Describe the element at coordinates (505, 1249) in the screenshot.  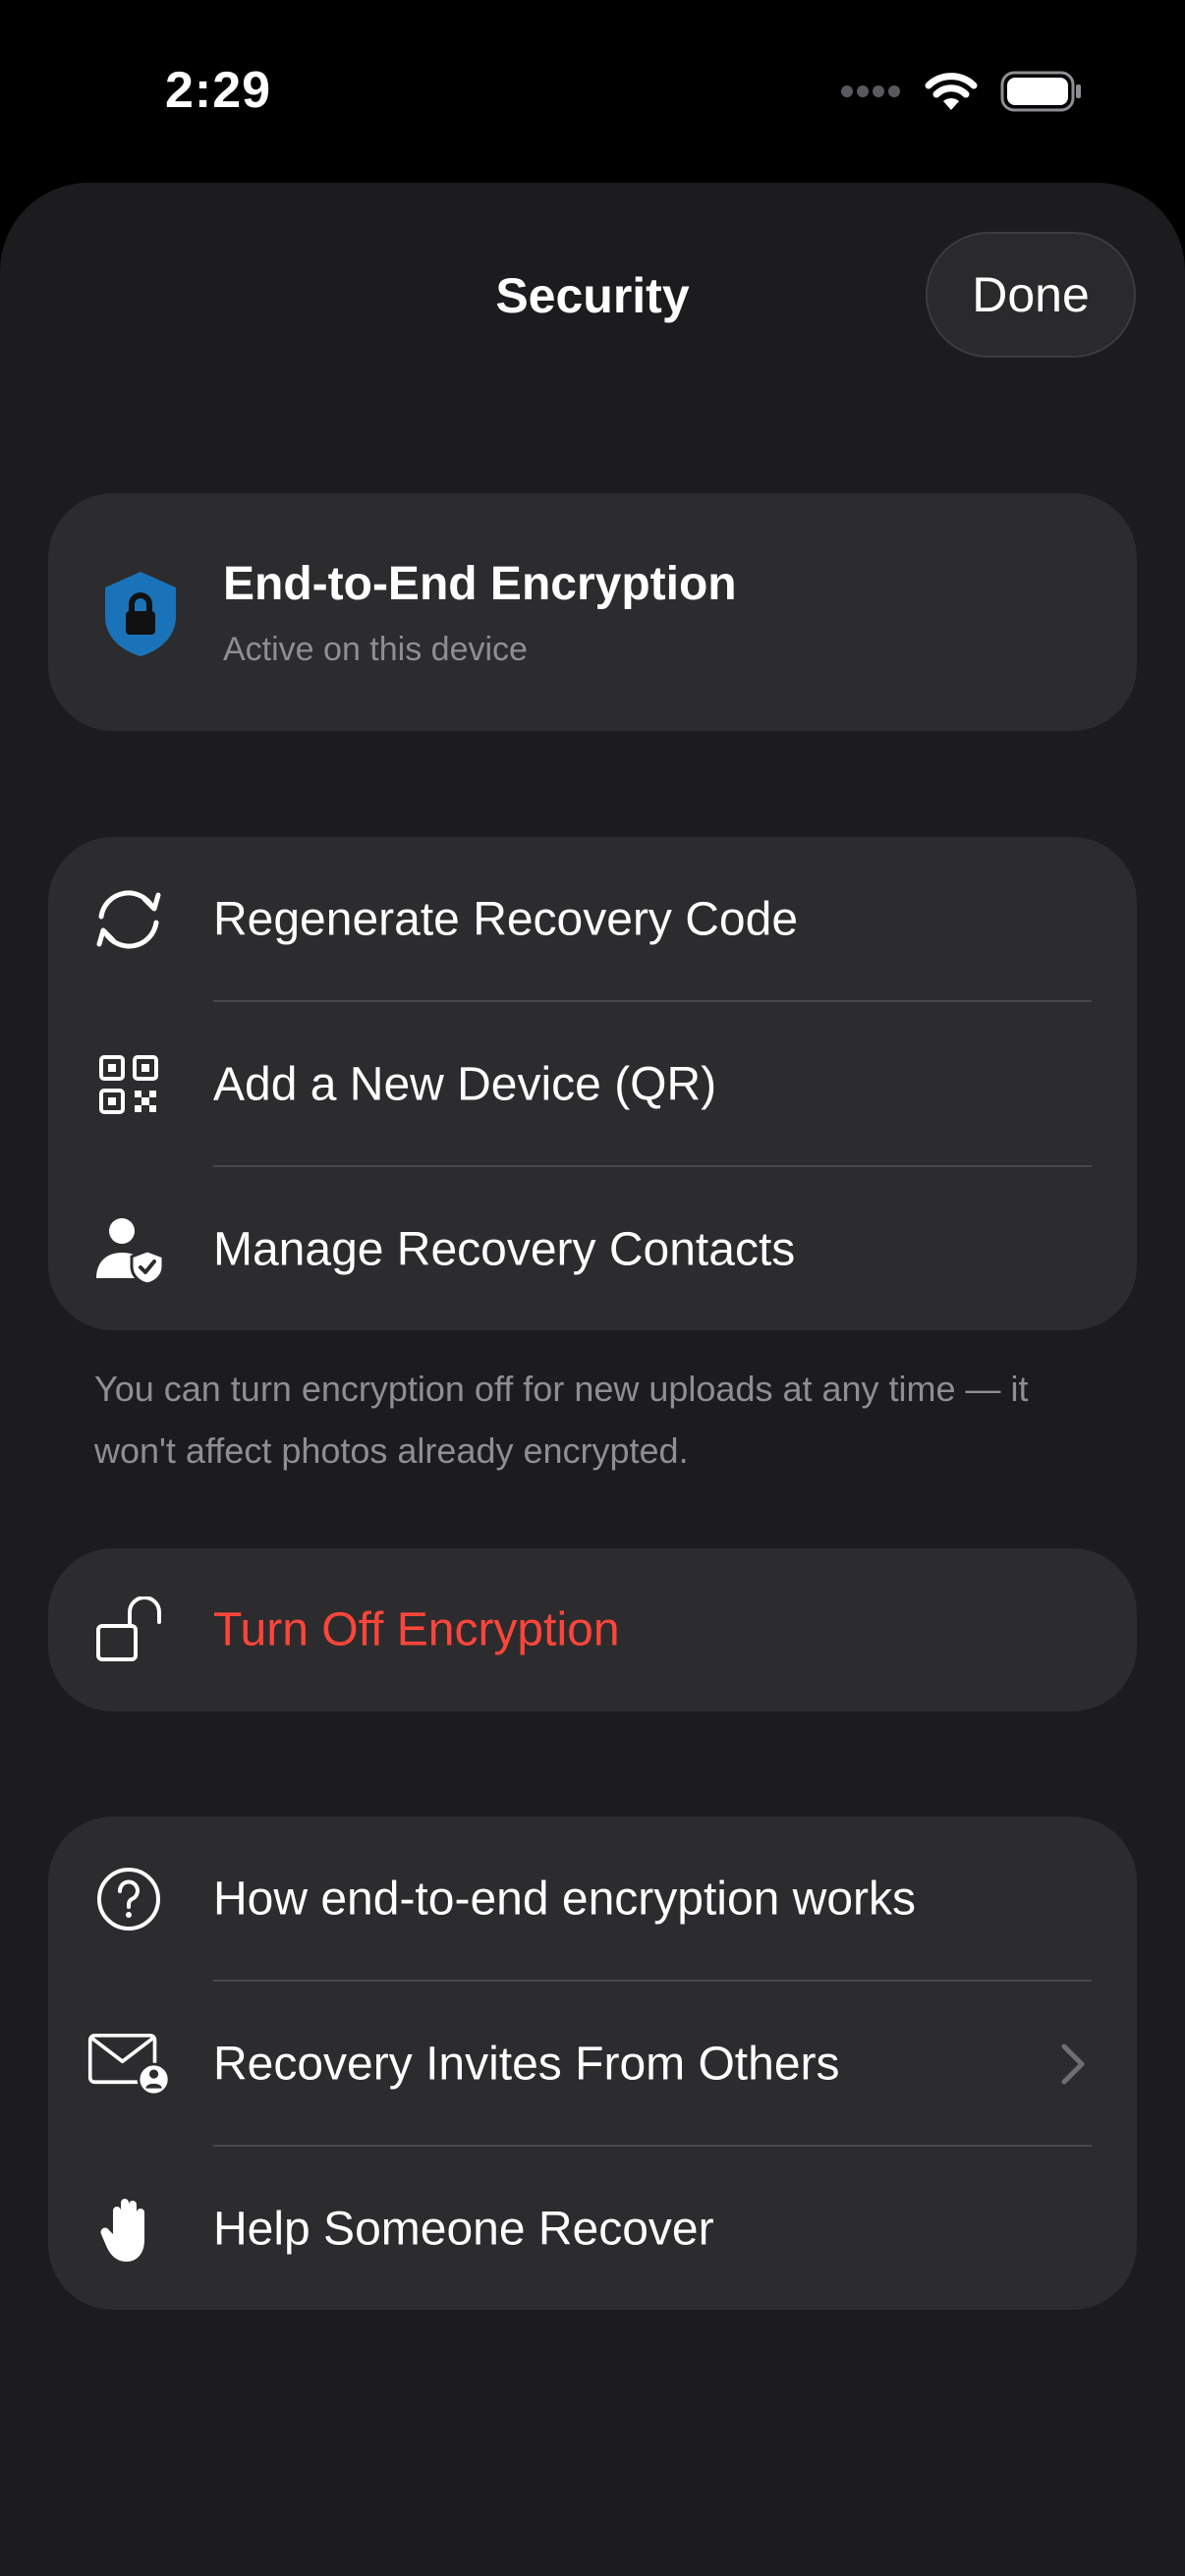
I see `manage-recovery-contacts-label: Manage Recovery Contacts` at that location.